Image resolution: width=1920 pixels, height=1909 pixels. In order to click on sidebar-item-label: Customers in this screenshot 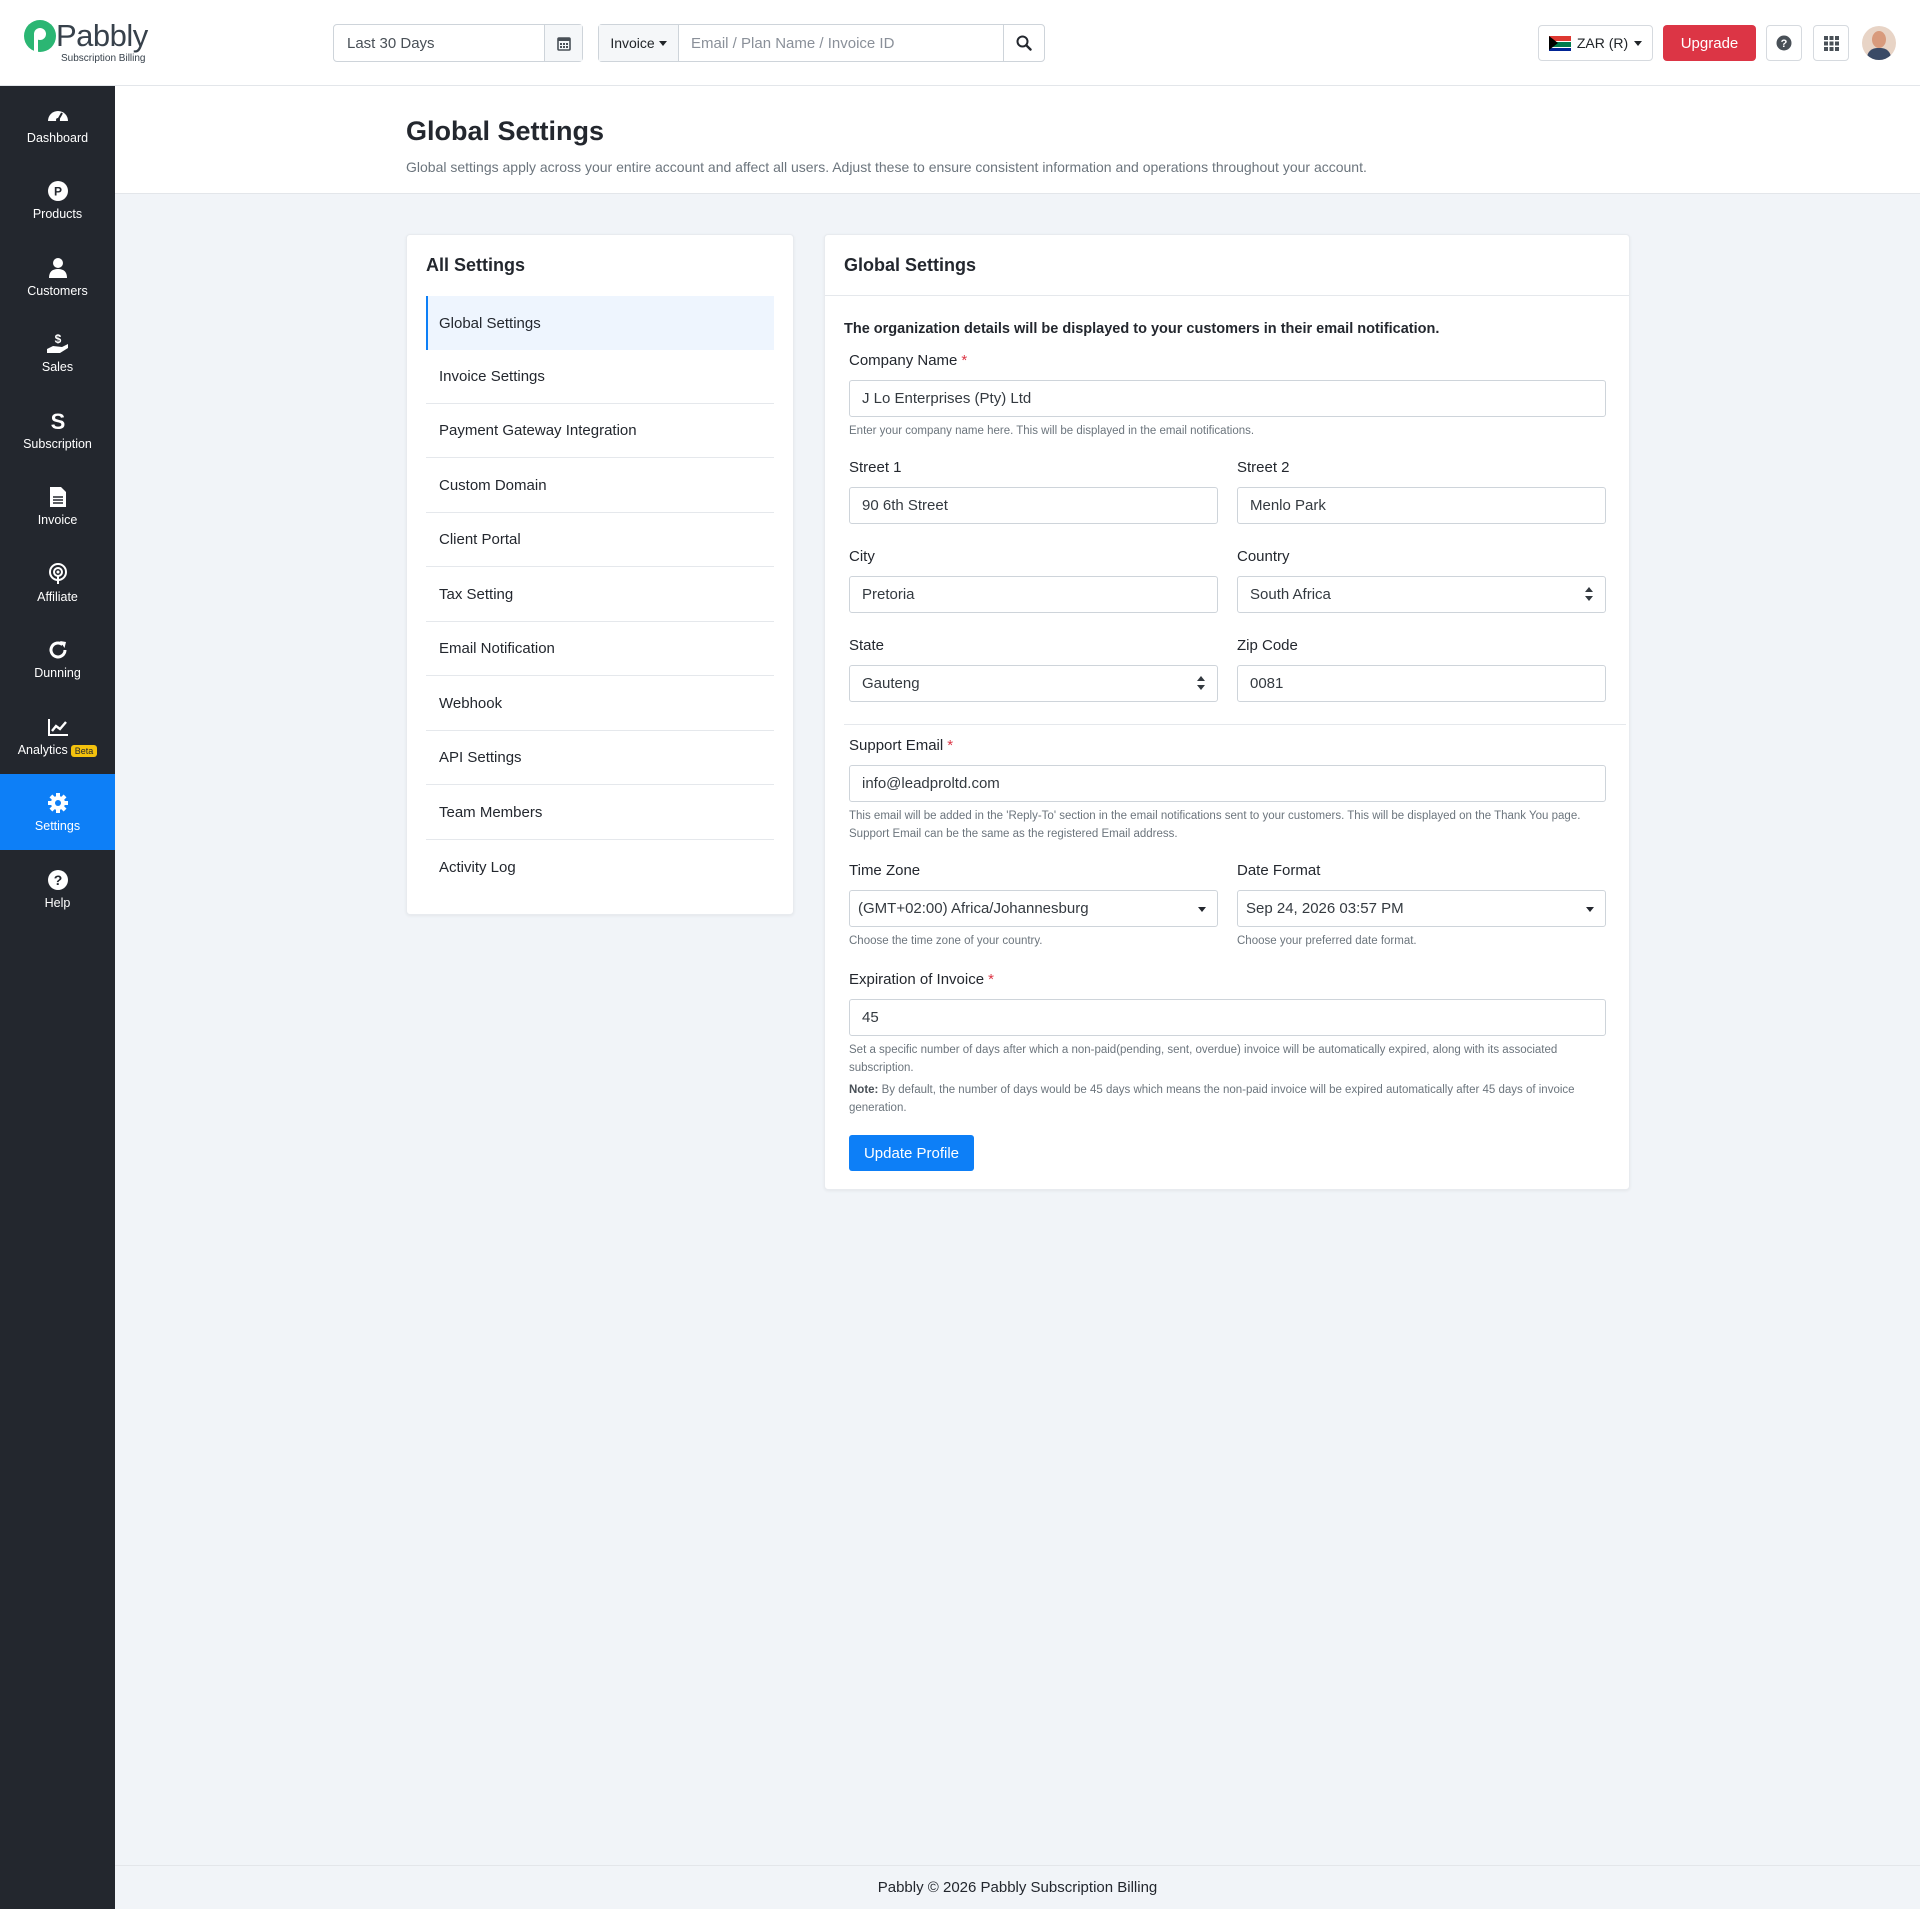, I will do `click(57, 291)`.